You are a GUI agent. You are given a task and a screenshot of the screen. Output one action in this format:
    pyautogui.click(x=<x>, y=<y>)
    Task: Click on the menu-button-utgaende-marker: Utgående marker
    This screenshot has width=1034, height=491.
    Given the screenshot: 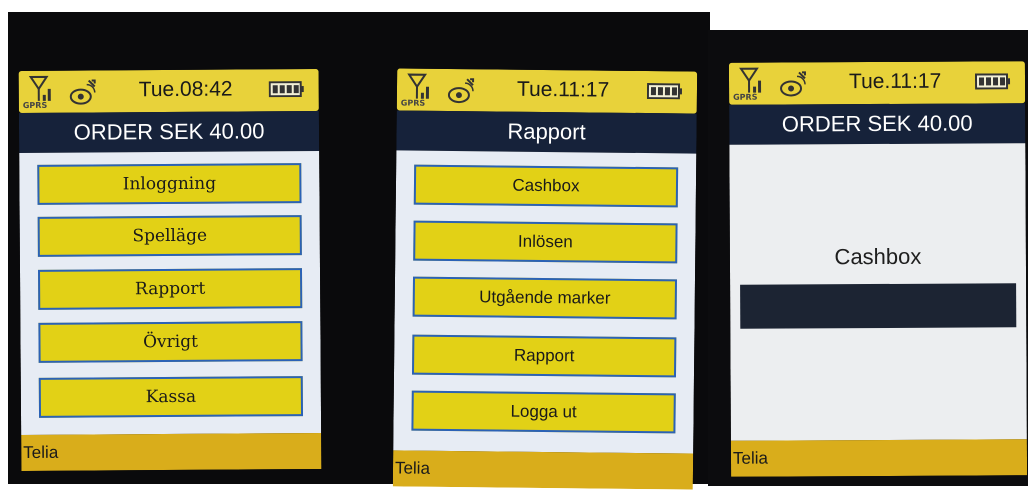 What is the action you would take?
    pyautogui.click(x=545, y=298)
    